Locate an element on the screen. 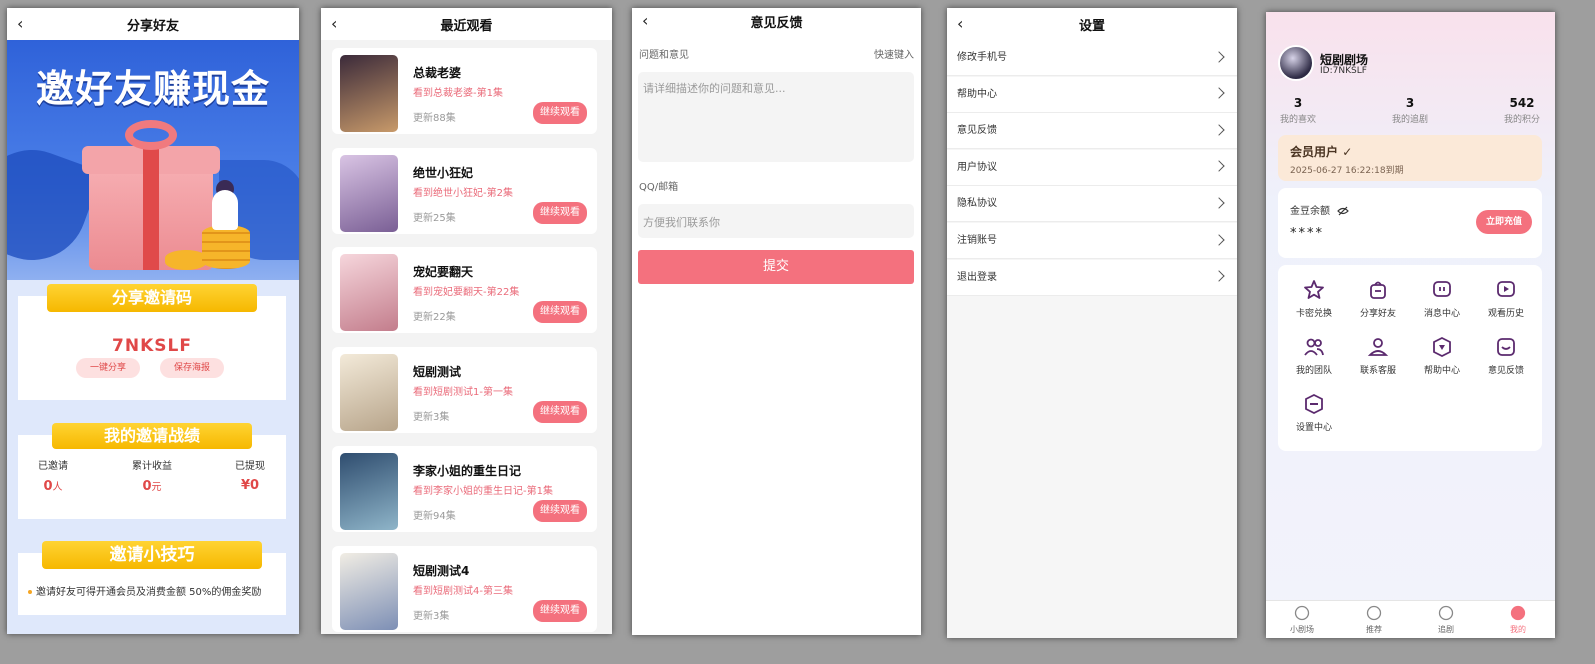 The width and height of the screenshot is (1595, 664). share-button: 一键分享 is located at coordinates (108, 368).